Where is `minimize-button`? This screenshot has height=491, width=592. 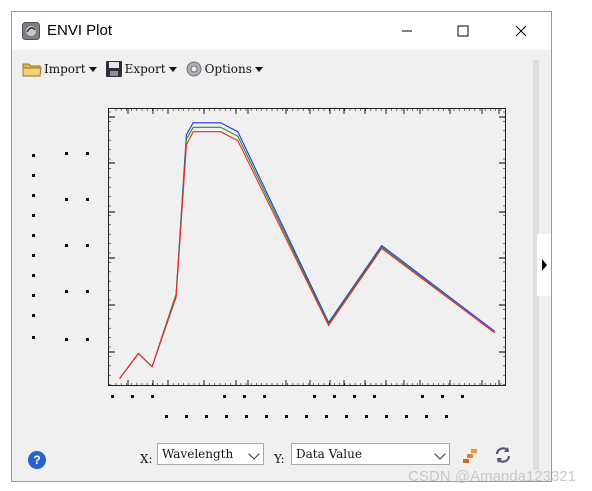
minimize-button is located at coordinates (407, 31).